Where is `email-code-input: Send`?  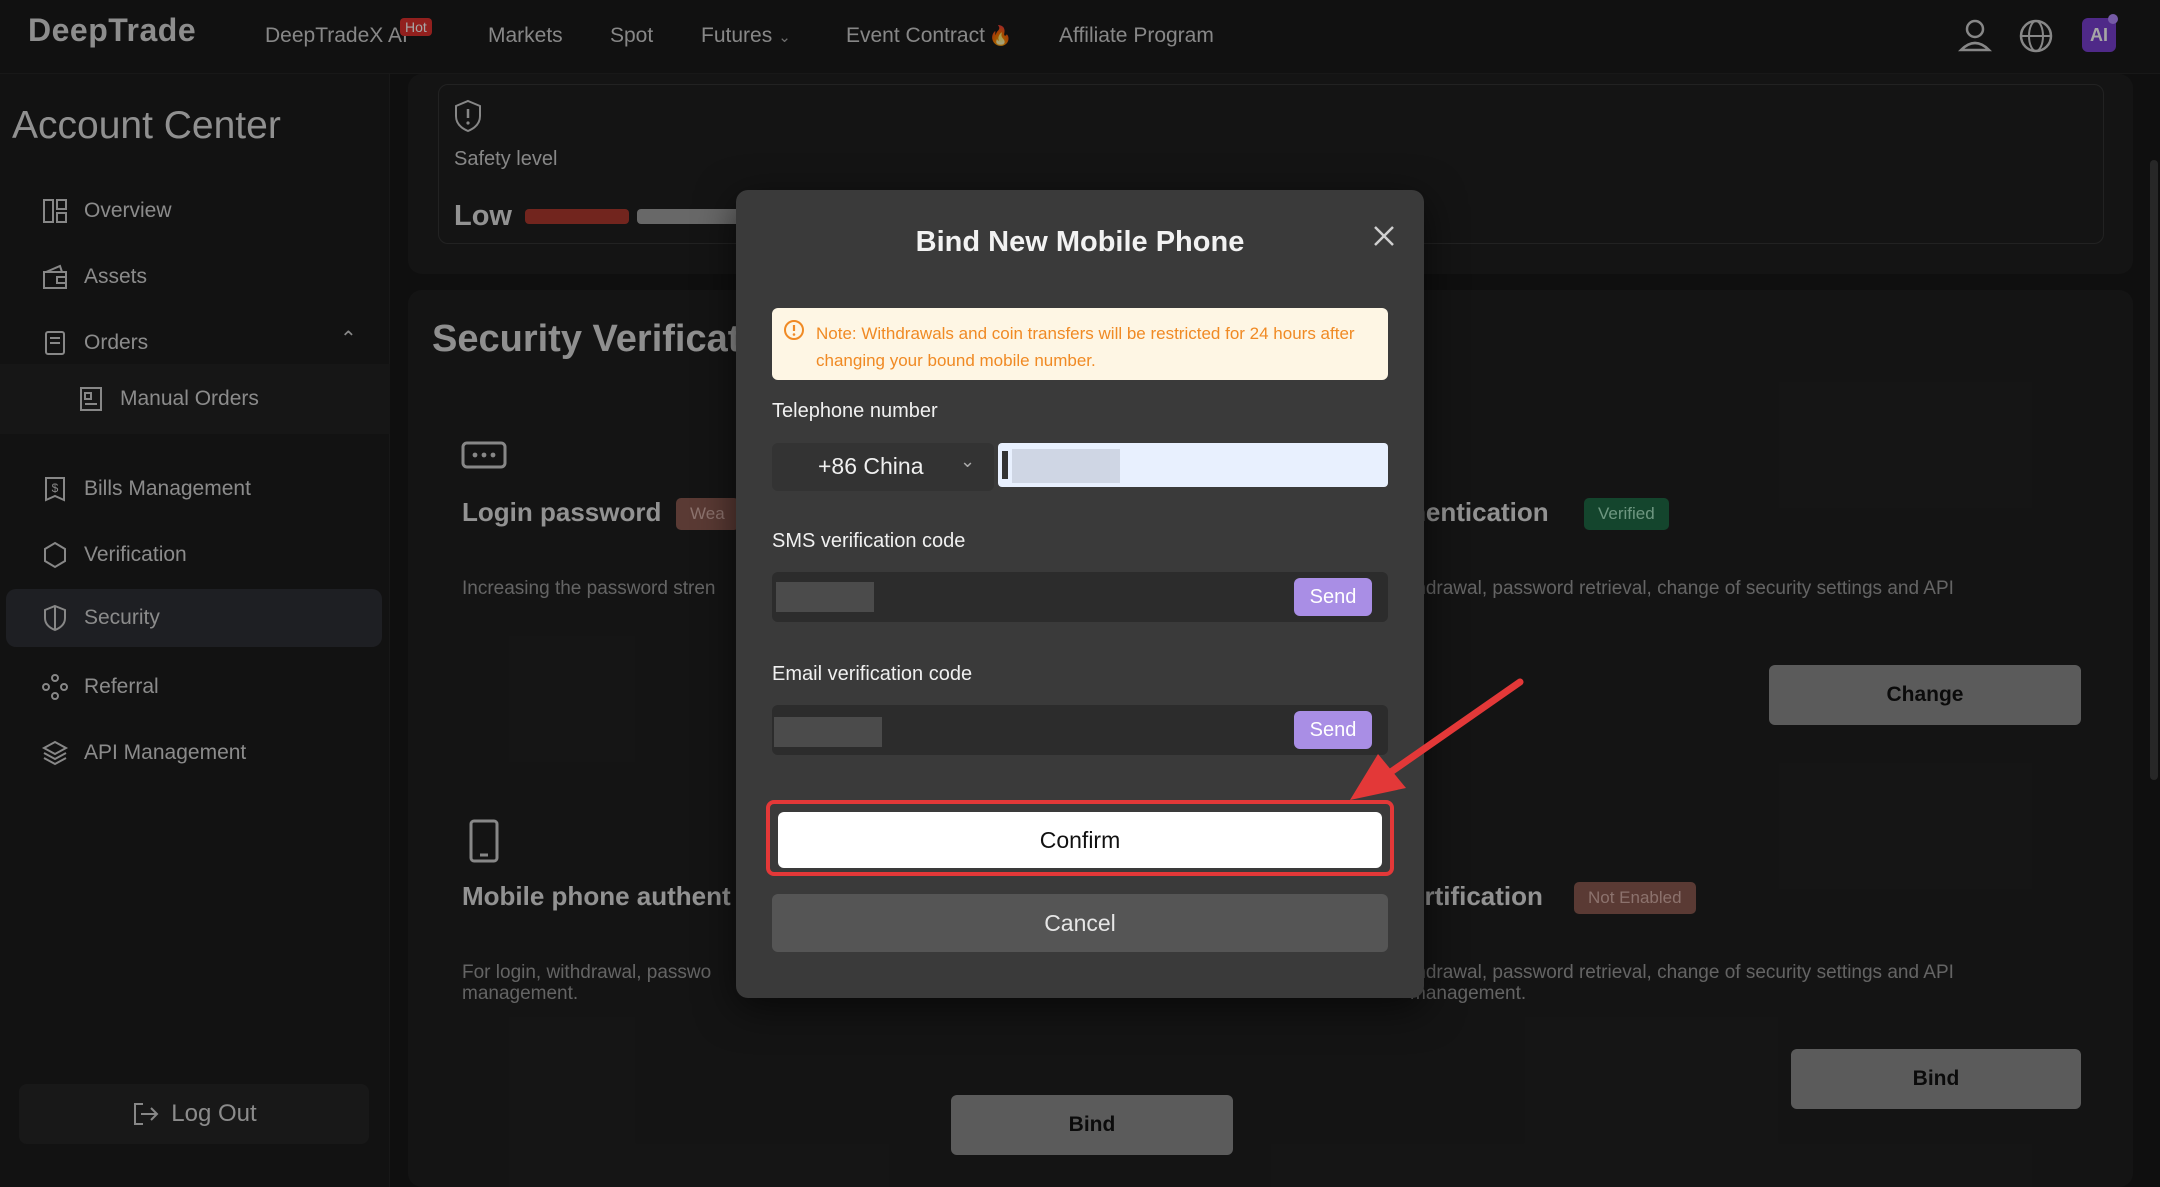
email-code-input: Send is located at coordinates (1080, 730).